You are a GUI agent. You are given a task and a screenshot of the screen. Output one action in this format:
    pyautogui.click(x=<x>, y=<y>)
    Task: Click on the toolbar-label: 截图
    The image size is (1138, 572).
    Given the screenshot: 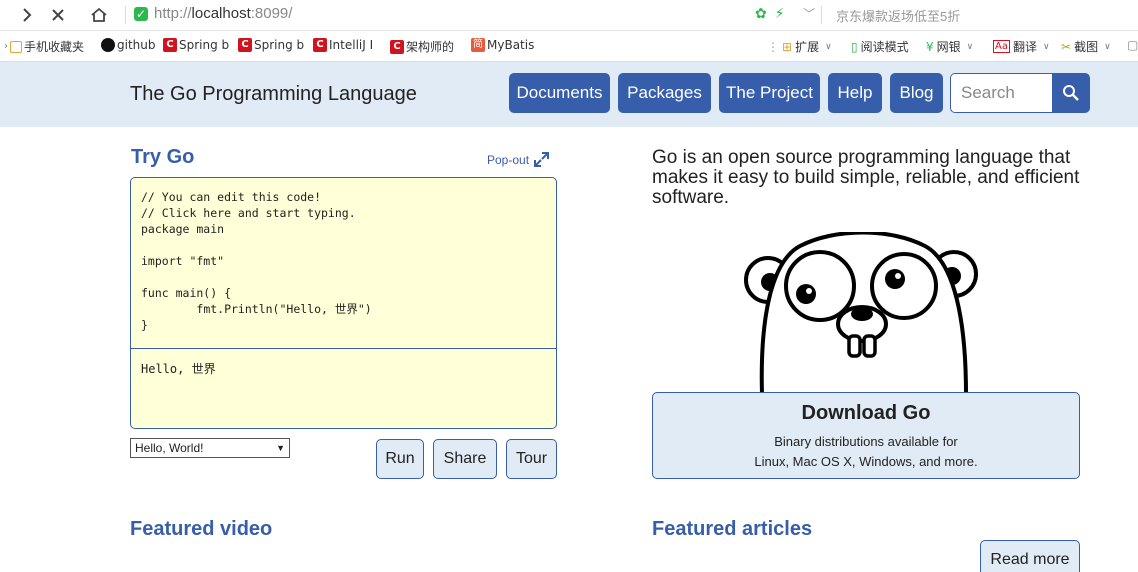 What is the action you would take?
    pyautogui.click(x=1086, y=47)
    